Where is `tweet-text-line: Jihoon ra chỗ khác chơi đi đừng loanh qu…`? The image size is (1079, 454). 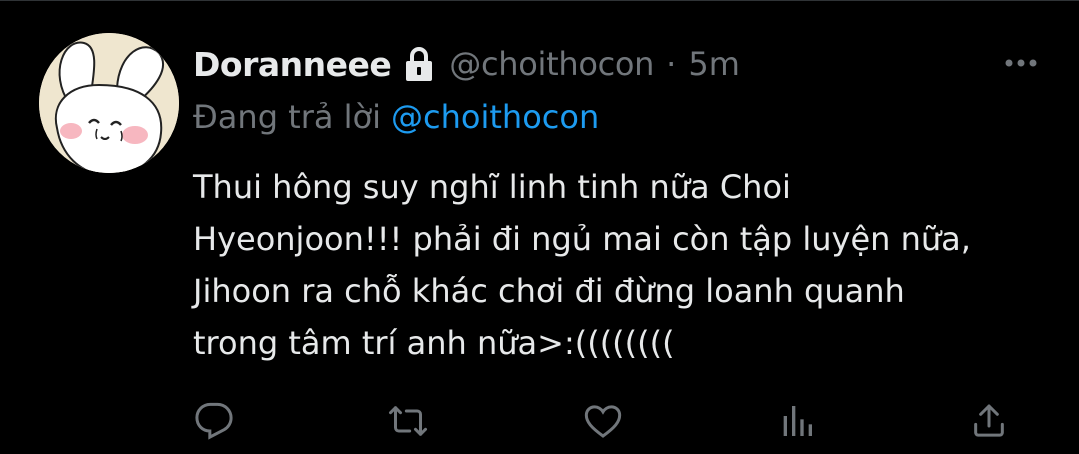 tweet-text-line: Jihoon ra chỗ khác chơi đi đừng loanh qu… is located at coordinates (549, 291).